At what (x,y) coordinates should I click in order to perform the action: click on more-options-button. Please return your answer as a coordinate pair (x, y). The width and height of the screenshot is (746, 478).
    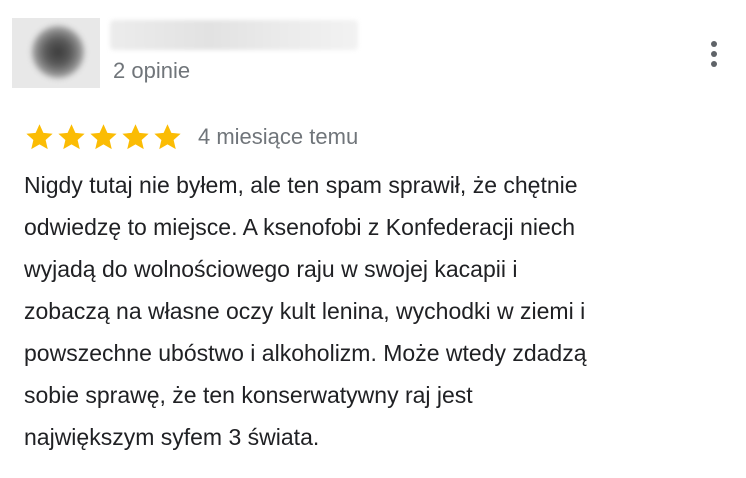
    Looking at the image, I should click on (714, 54).